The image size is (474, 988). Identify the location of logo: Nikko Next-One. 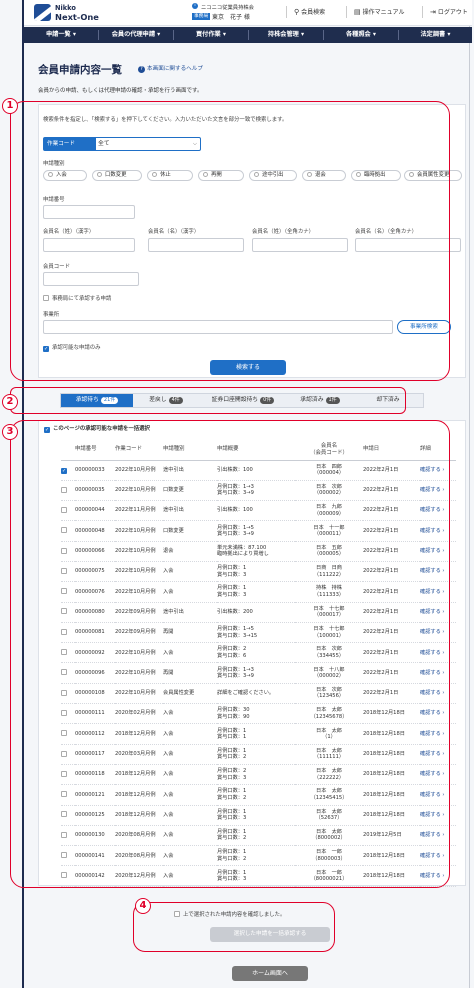
(70, 13).